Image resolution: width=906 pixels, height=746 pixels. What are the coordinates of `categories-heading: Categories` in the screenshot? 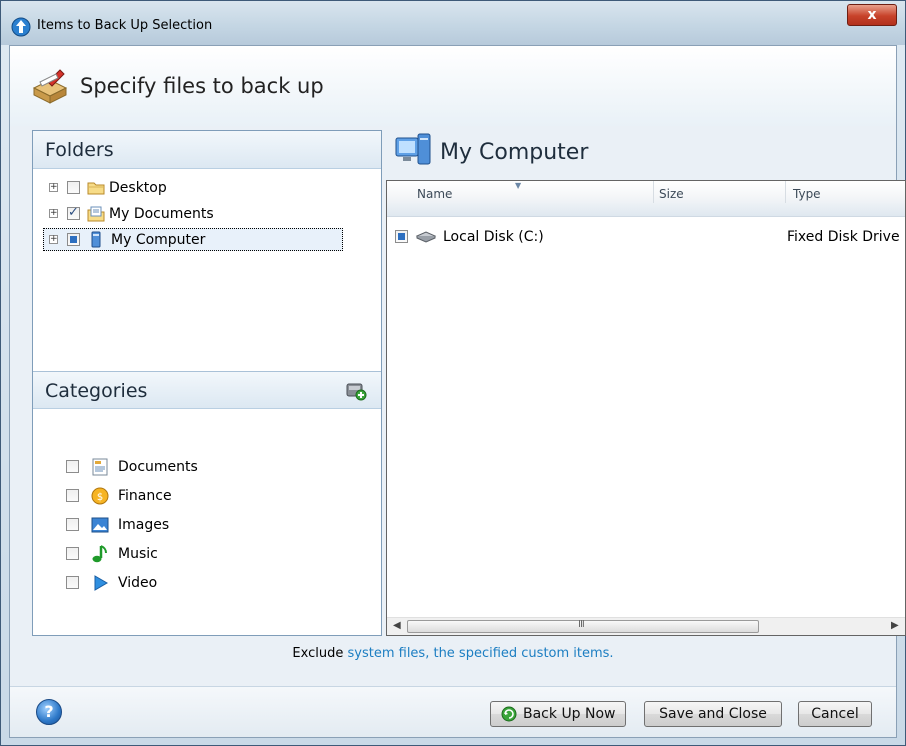 It's located at (96, 391).